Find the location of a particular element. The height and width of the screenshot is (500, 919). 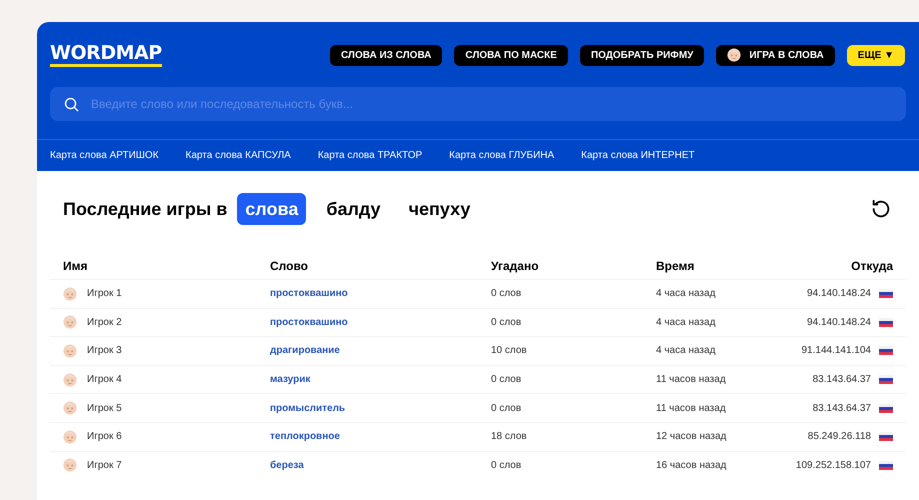

player-name: Игрок 7 is located at coordinates (104, 465).